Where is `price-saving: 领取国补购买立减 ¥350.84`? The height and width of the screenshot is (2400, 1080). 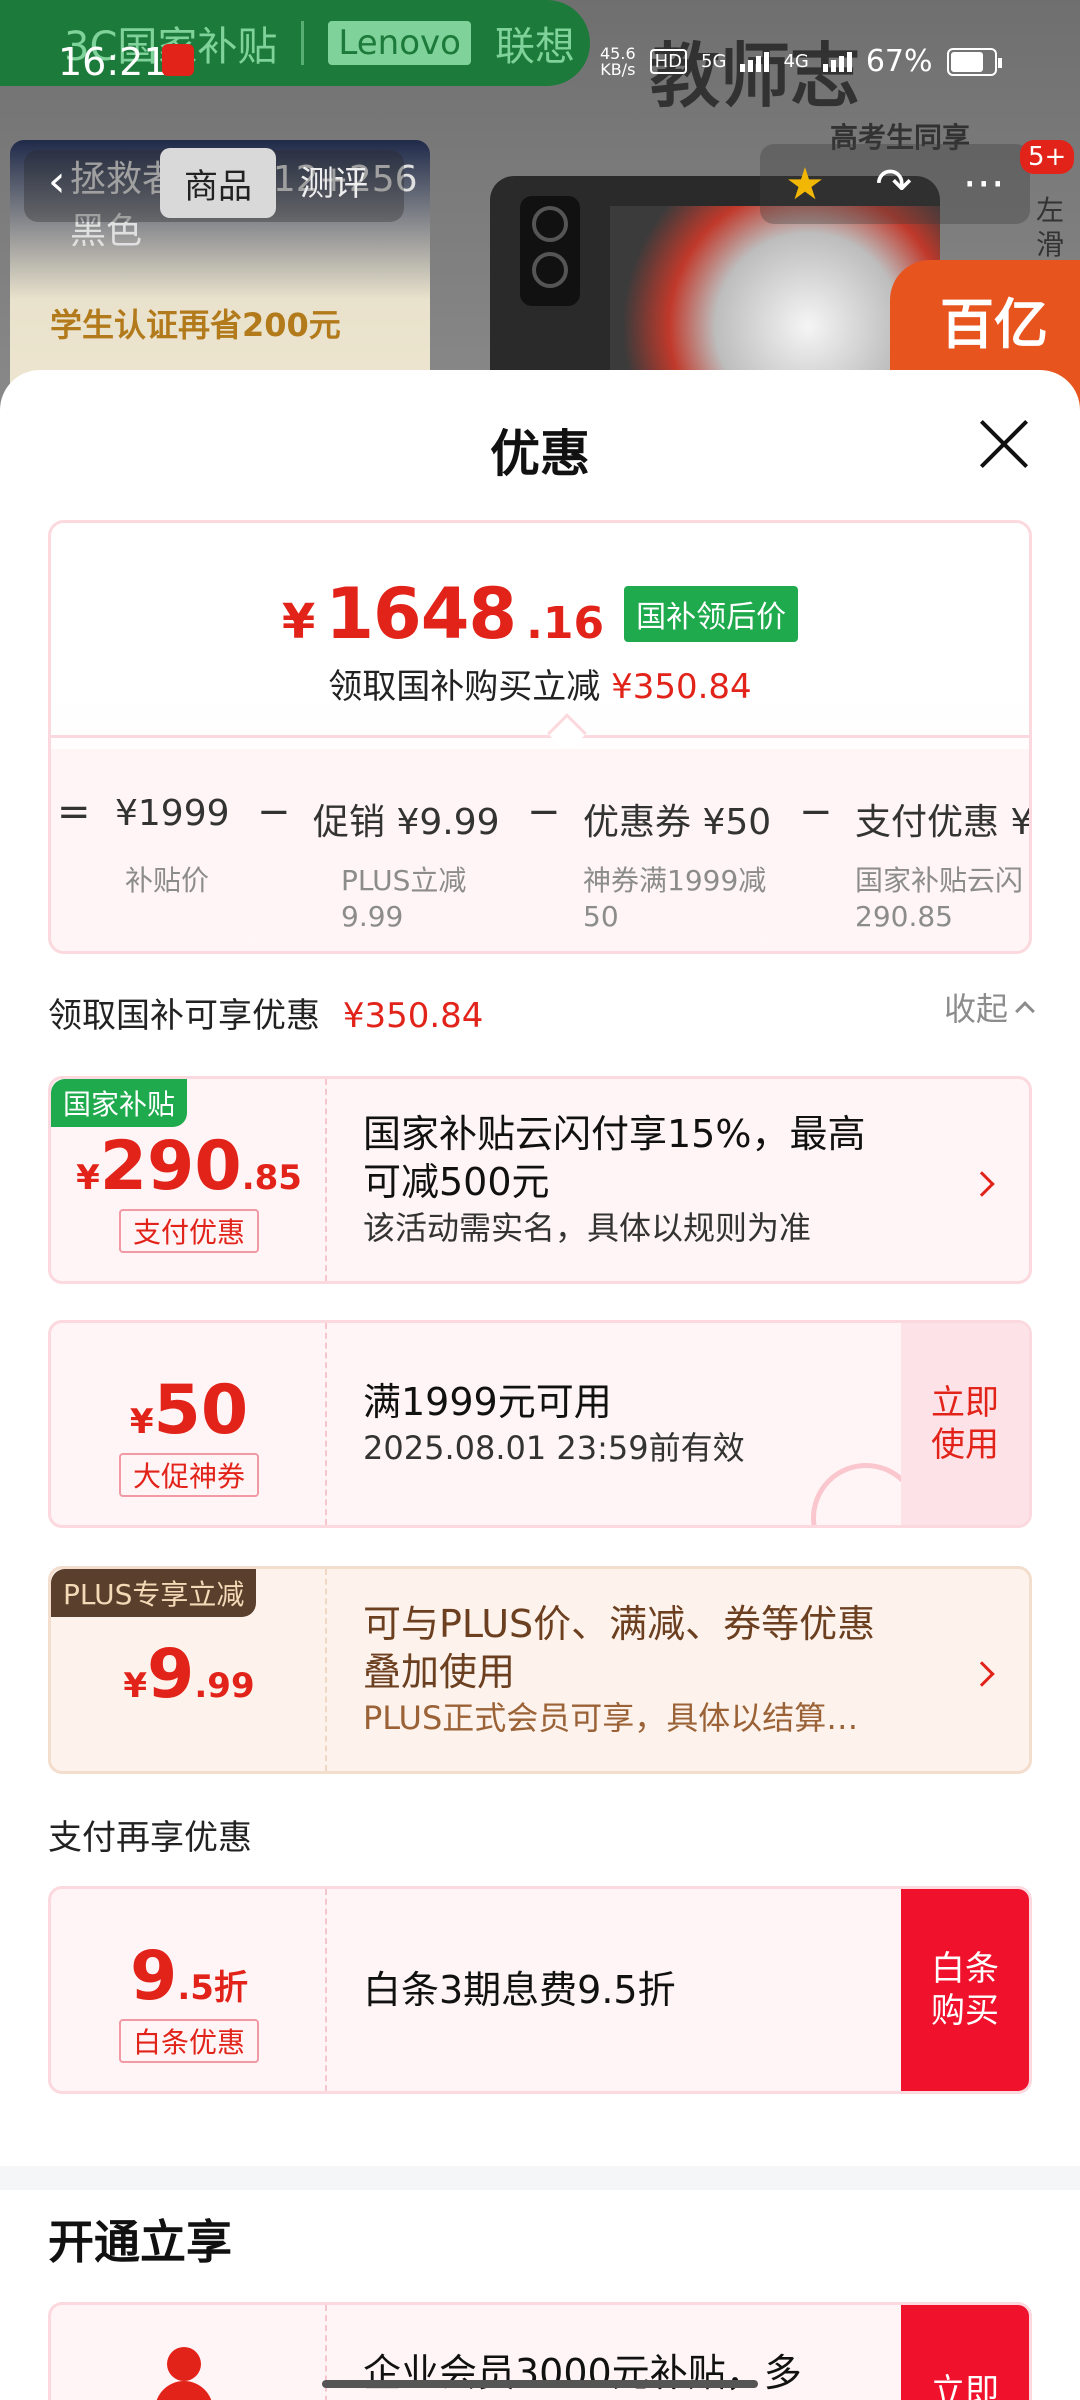
price-saving: 领取国补购买立减 ¥350.84 is located at coordinates (540, 683).